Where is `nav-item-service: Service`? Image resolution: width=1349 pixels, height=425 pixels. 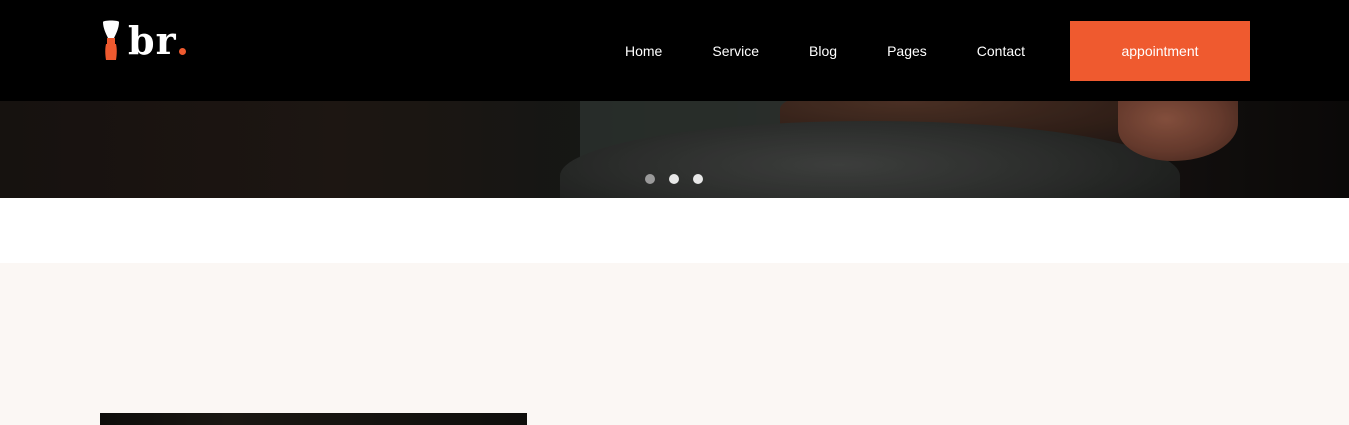
nav-item-service: Service is located at coordinates (735, 51).